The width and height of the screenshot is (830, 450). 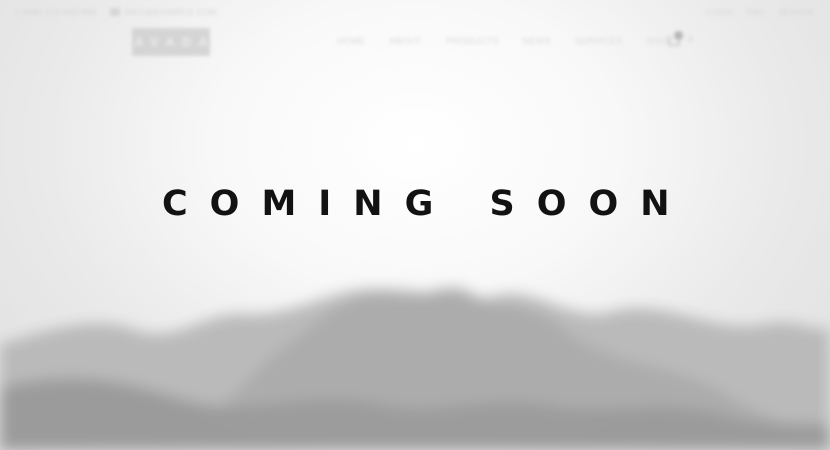 I want to click on coming-soon-title: COMING SOON, so click(x=427, y=204).